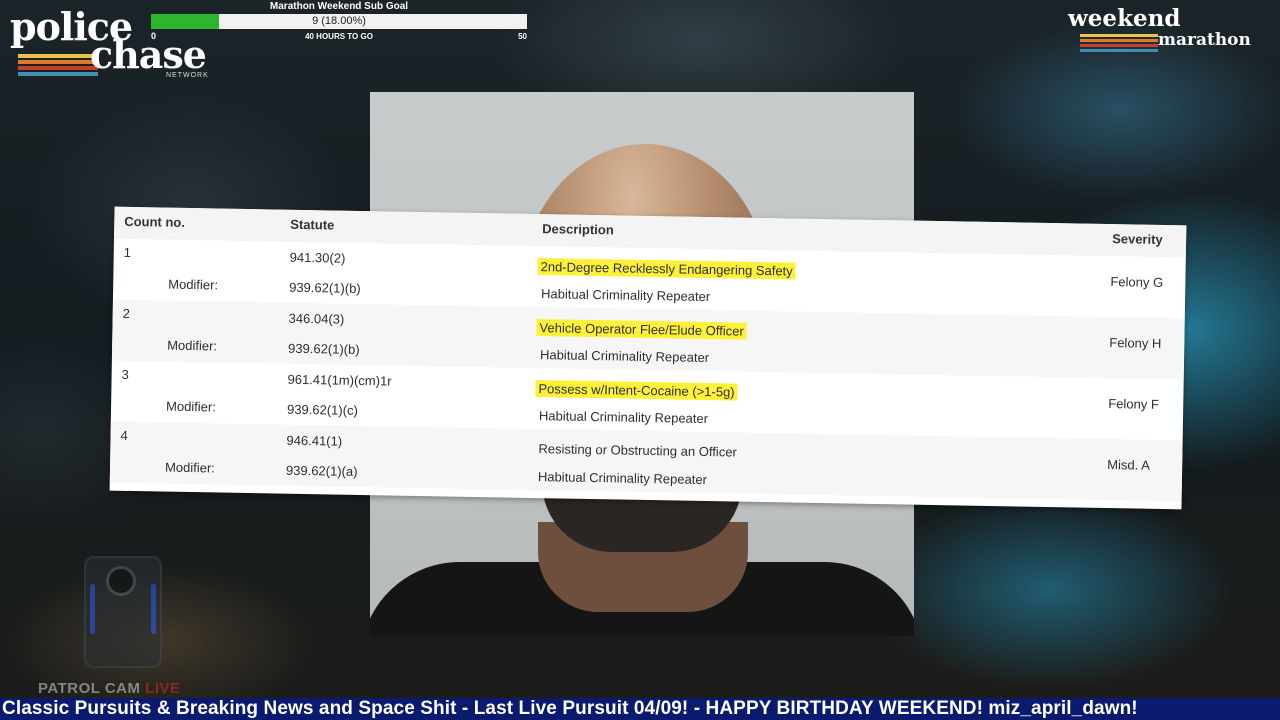  I want to click on charge-count: 1, so click(127, 252).